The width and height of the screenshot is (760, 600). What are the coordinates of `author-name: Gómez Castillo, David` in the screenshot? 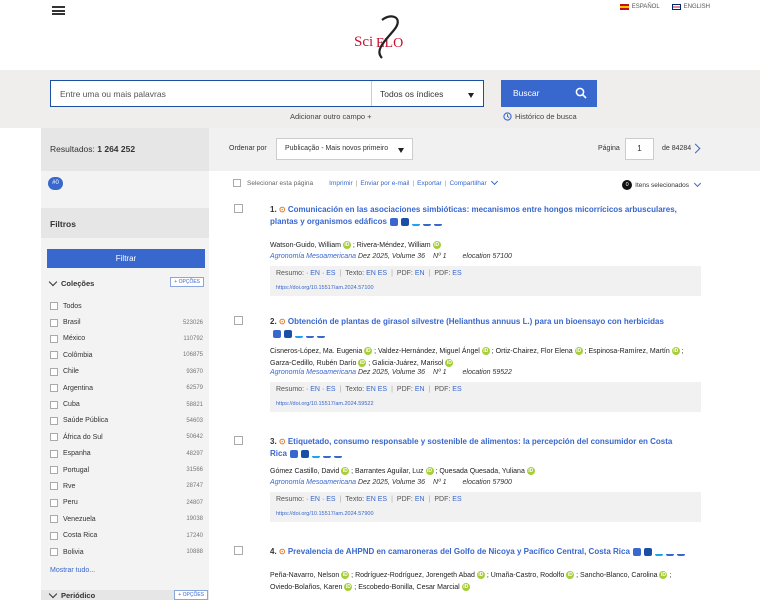 It's located at (304, 471).